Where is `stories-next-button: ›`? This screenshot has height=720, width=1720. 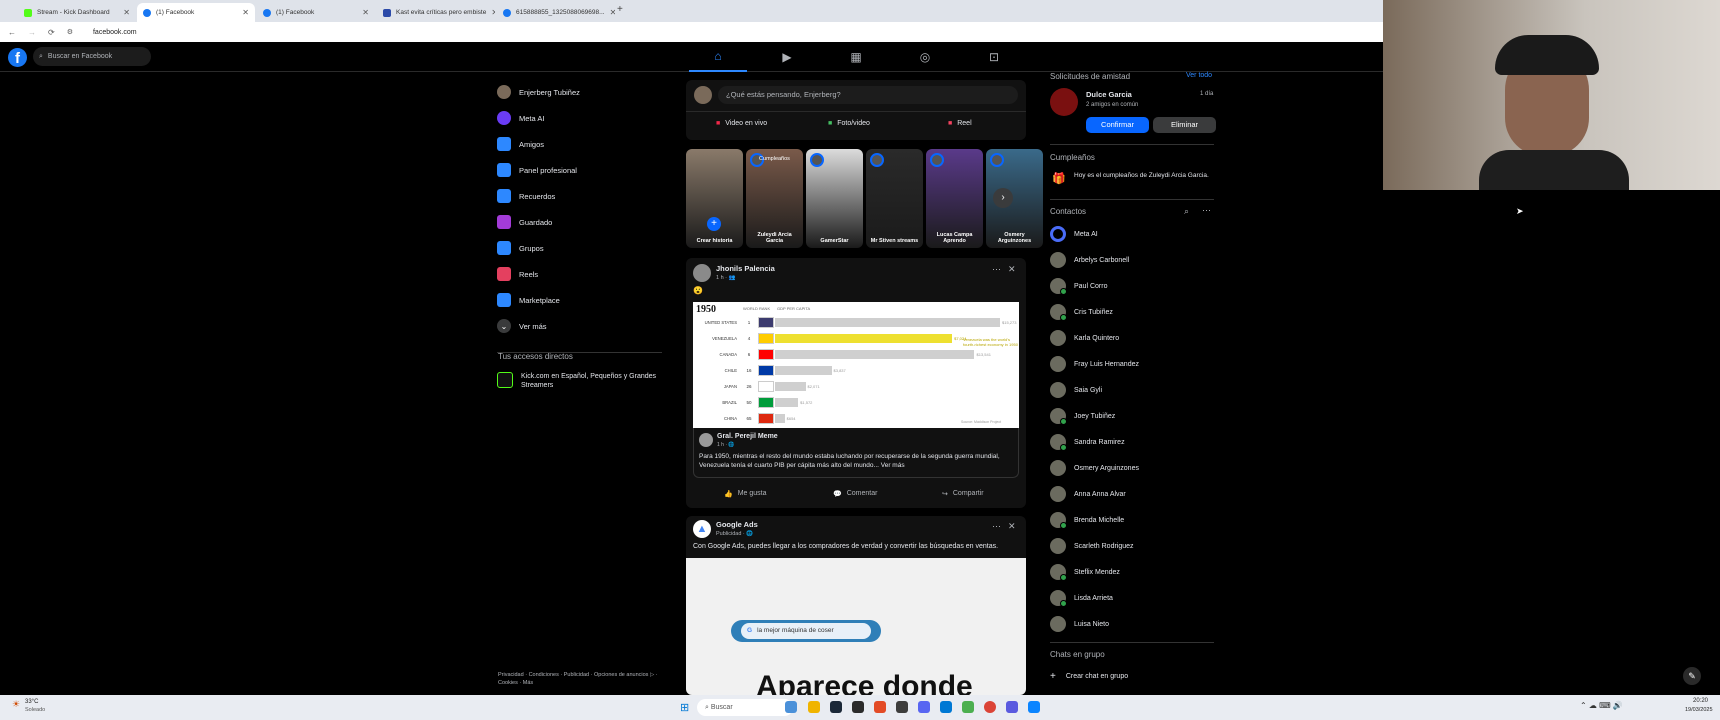 stories-next-button: › is located at coordinates (1003, 198).